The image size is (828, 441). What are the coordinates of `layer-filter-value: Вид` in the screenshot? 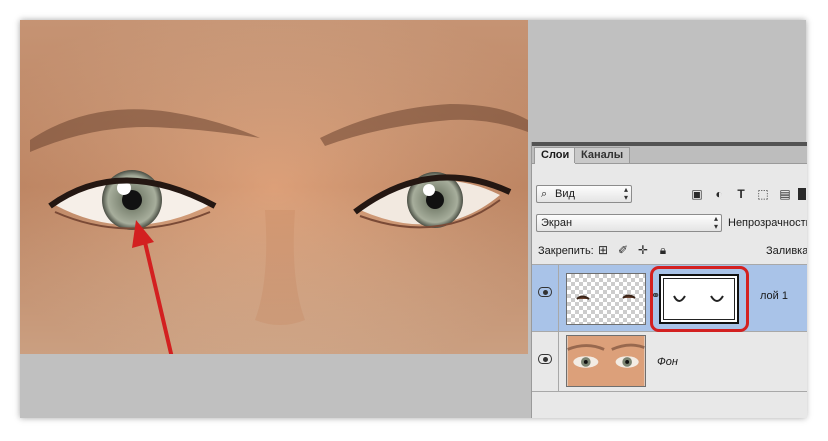 It's located at (565, 194).